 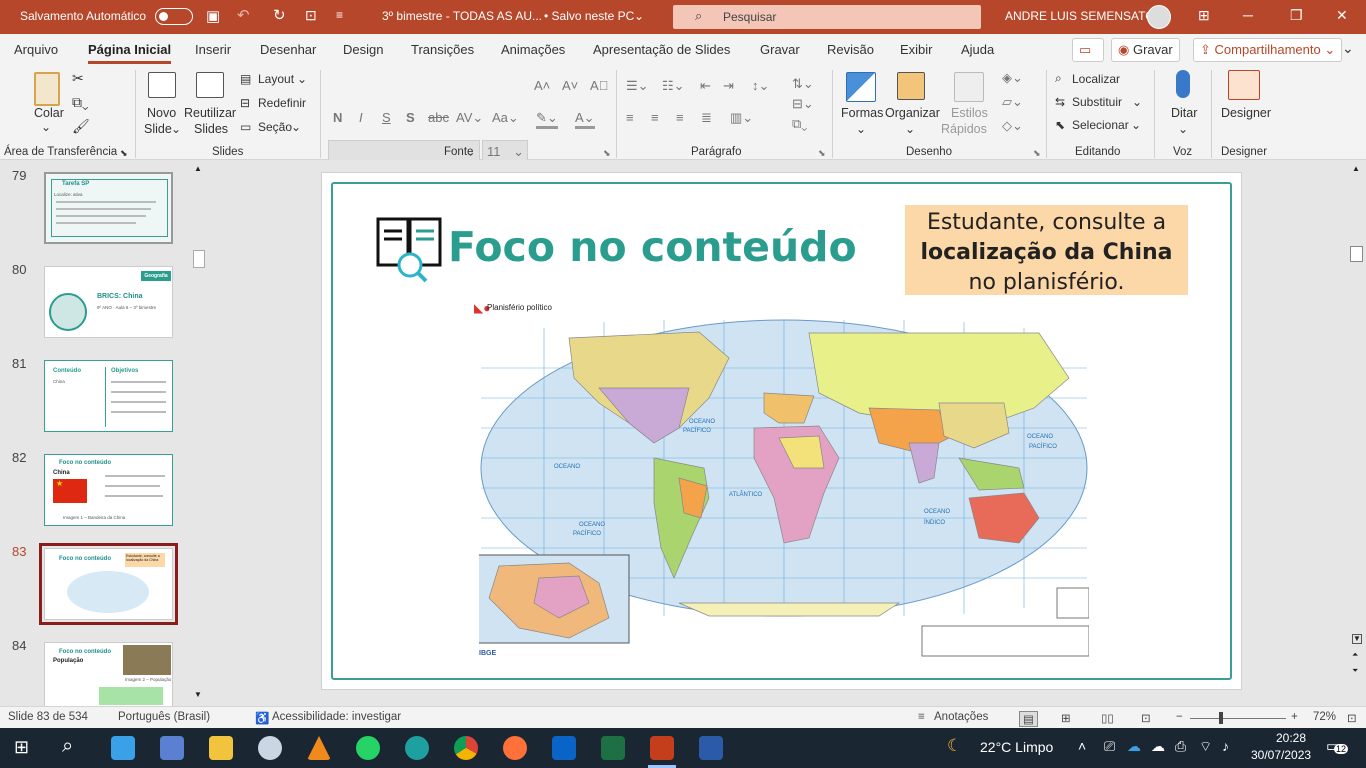 I want to click on copy-icon: ⧉⌄, so click(x=80, y=102).